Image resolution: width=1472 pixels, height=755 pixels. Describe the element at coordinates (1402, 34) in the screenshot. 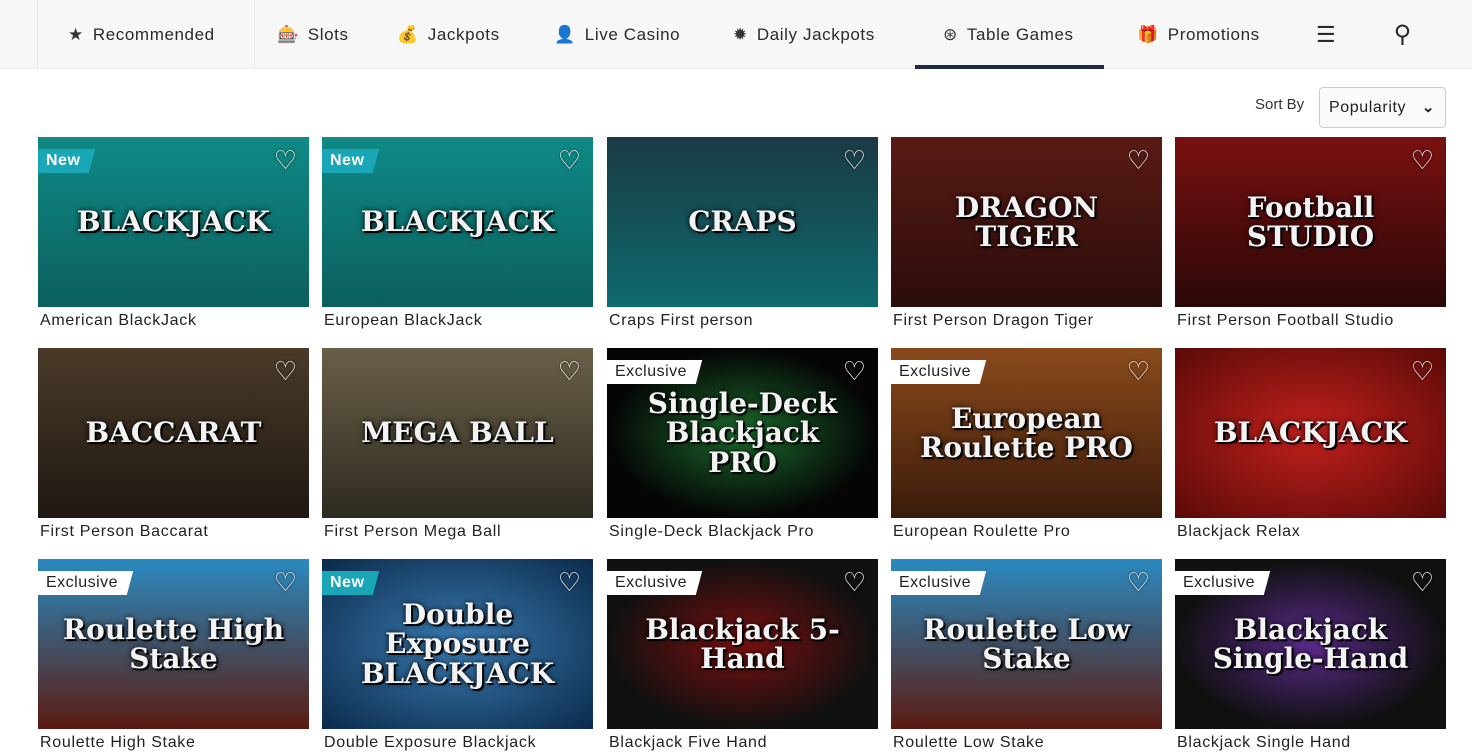

I see `search-button: ⚲` at that location.